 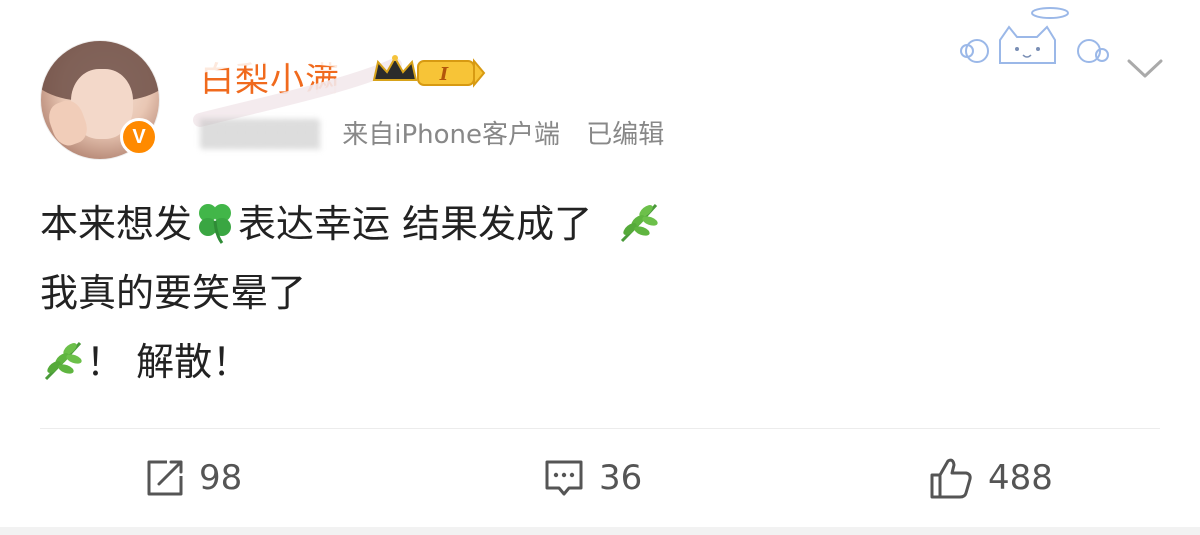 I want to click on content-line-1: 本来想发 表达幸运 结果发成了, so click(x=351, y=224).